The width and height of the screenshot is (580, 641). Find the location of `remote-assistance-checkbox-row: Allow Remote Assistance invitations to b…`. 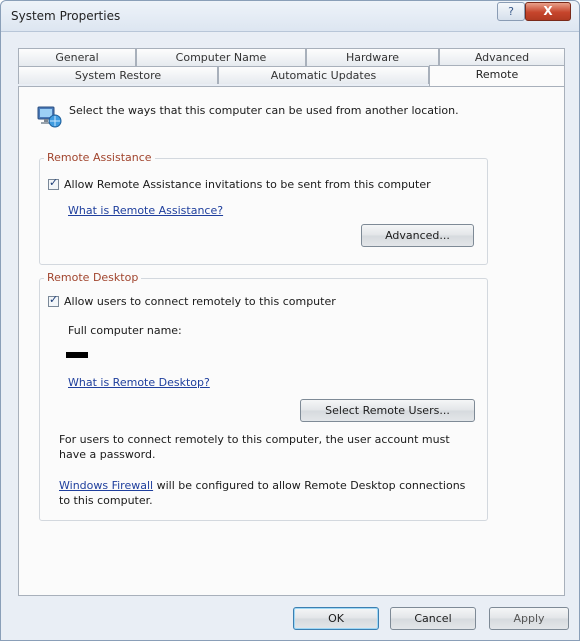

remote-assistance-checkbox-row: Allow Remote Assistance invitations to b… is located at coordinates (239, 183).